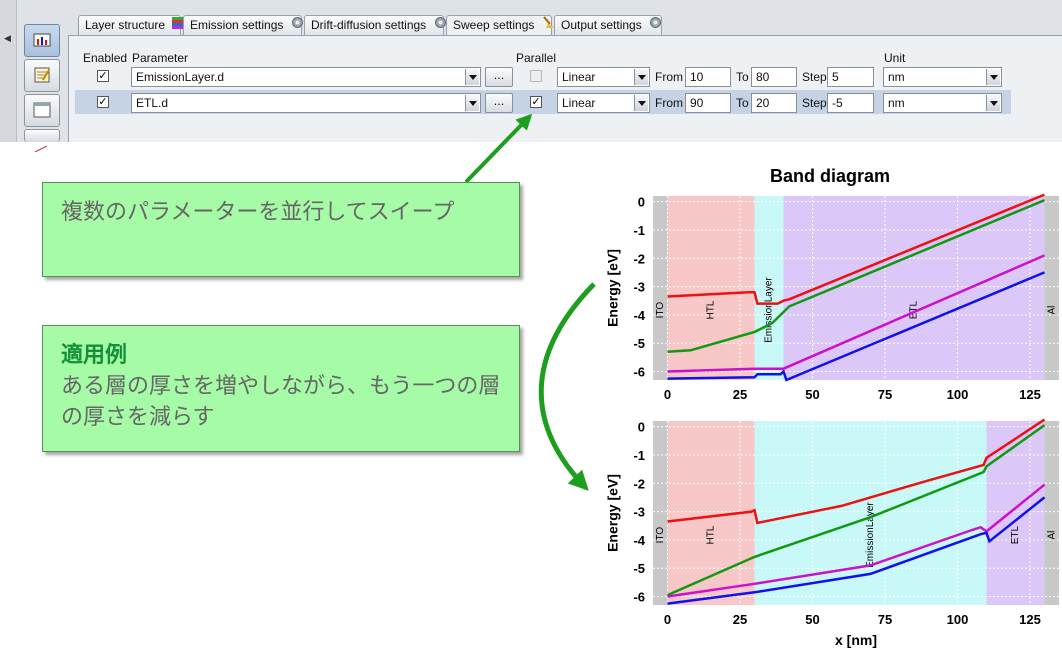  Describe the element at coordinates (711, 288) in the screenshot. I see `region-htl` at that location.